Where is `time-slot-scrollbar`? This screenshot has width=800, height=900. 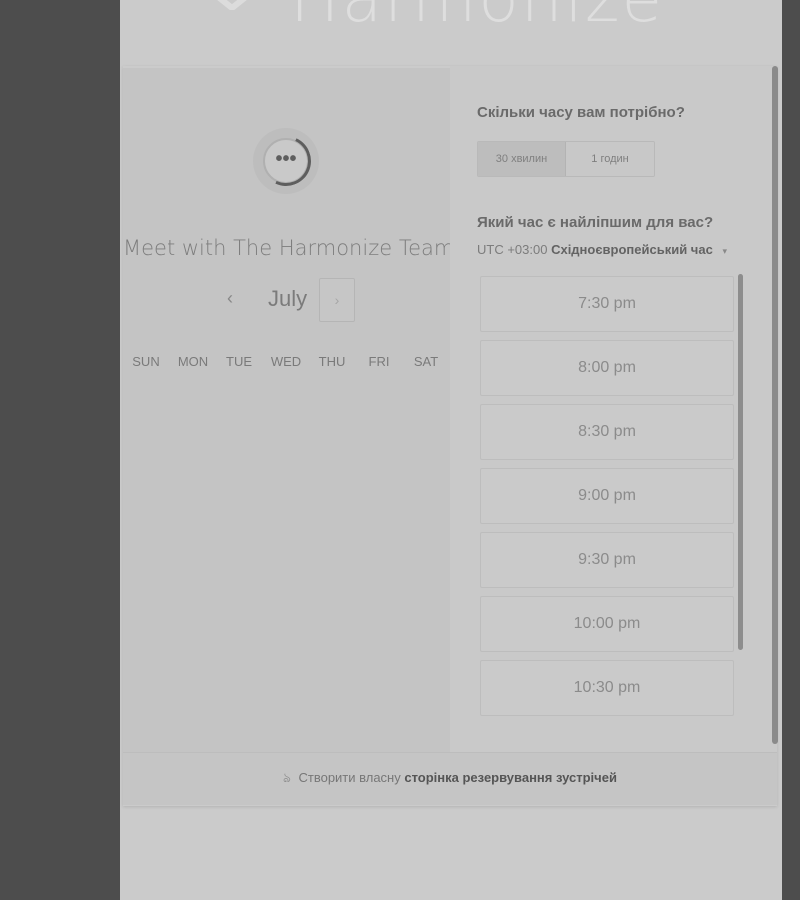 time-slot-scrollbar is located at coordinates (740, 462).